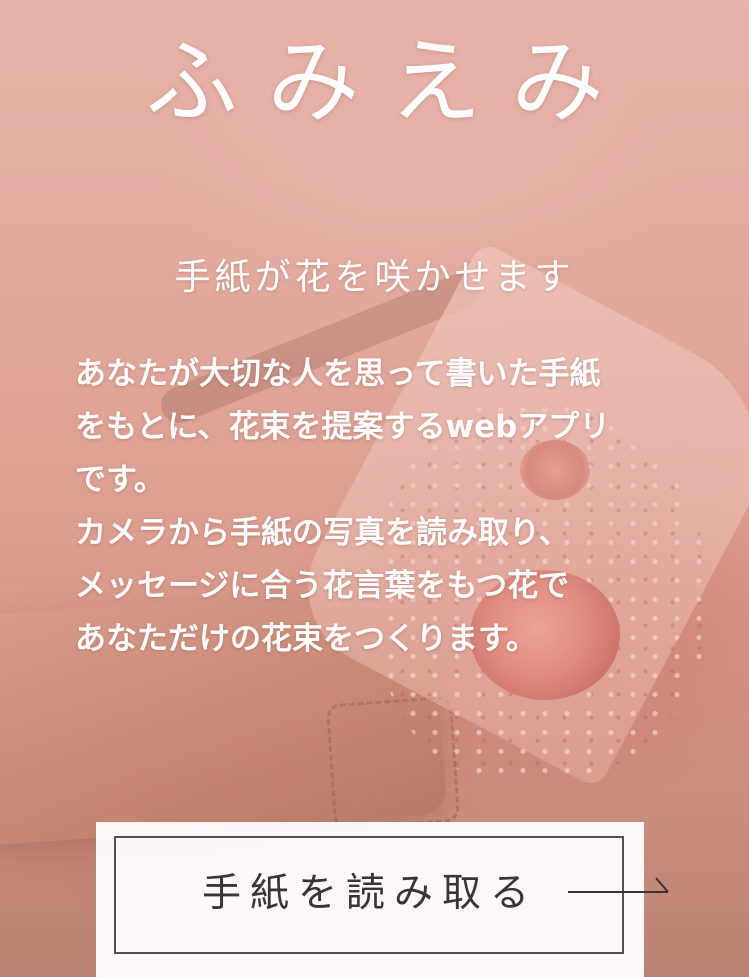 This screenshot has height=977, width=749. Describe the element at coordinates (338, 374) in the screenshot. I see `description-line: あなたが大切な人を思って書いた手紙` at that location.